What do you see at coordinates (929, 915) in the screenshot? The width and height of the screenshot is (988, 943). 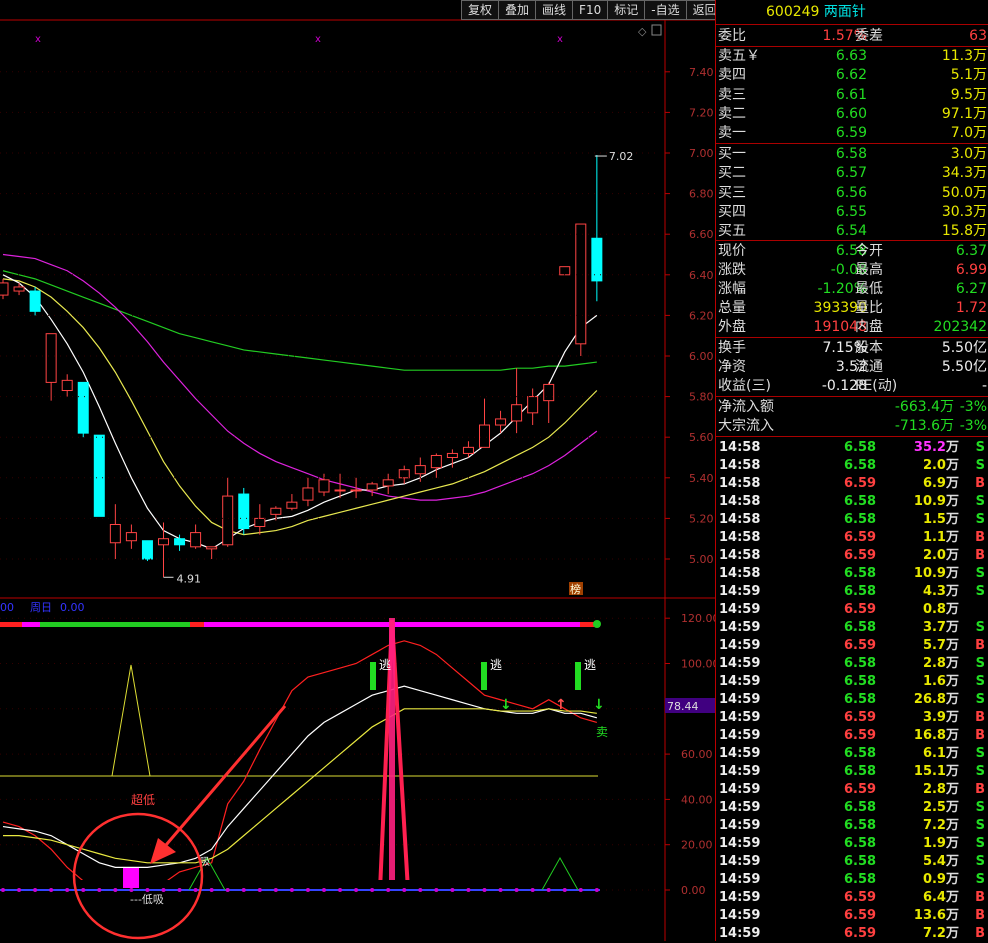 I see `tick-volume-num: 13.6` at bounding box center [929, 915].